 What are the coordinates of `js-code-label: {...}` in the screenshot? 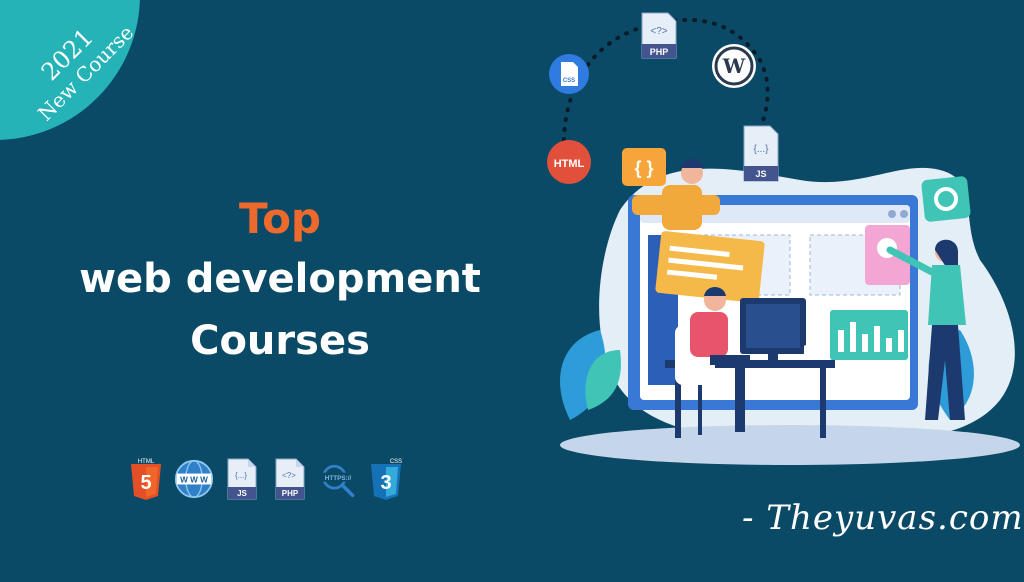 It's located at (241, 475).